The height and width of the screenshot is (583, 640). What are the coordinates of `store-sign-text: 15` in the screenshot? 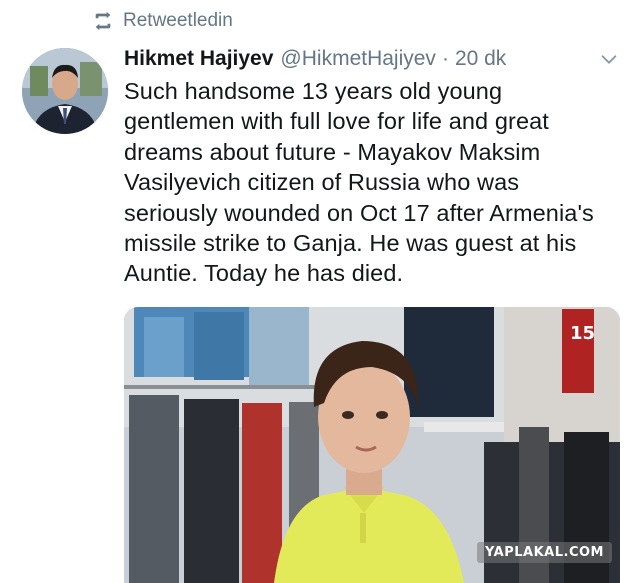 It's located at (582, 333).